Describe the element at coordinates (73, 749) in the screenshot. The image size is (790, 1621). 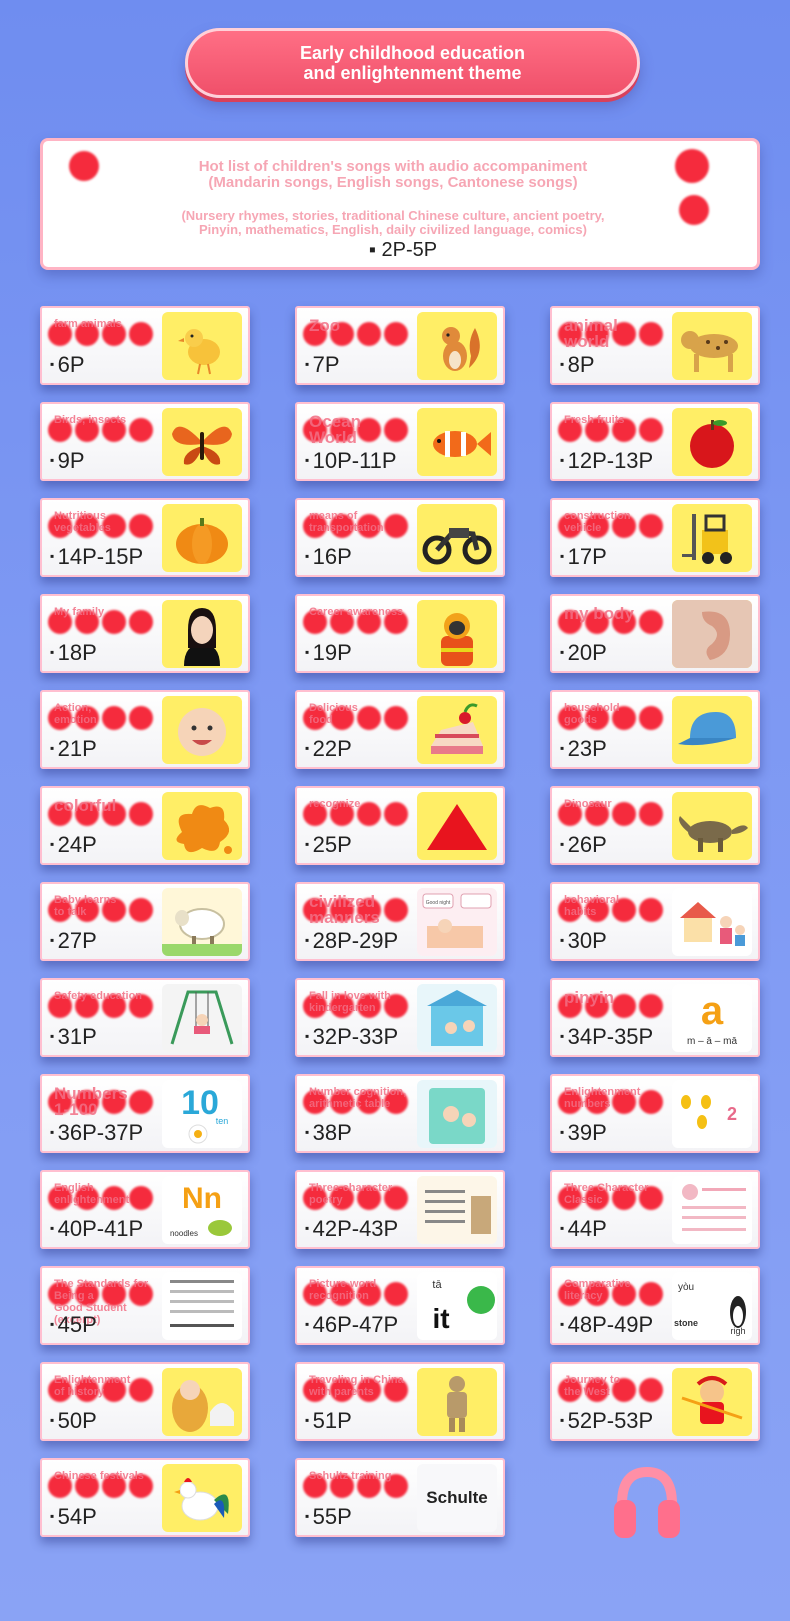
I see `topic-pages: 21P` at that location.